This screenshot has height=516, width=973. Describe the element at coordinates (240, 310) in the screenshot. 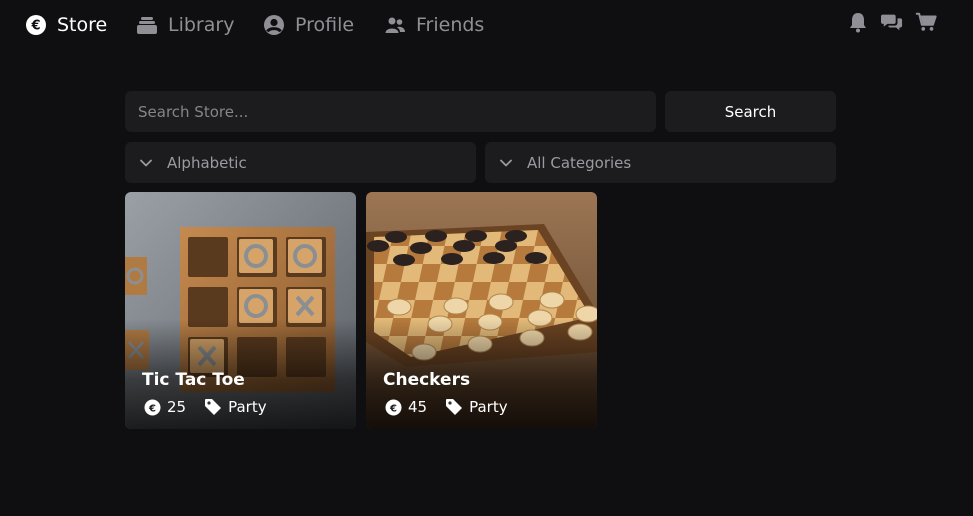

I see `game-card-tic-tac-toe: Tic Tac Toe € 25 Party` at that location.